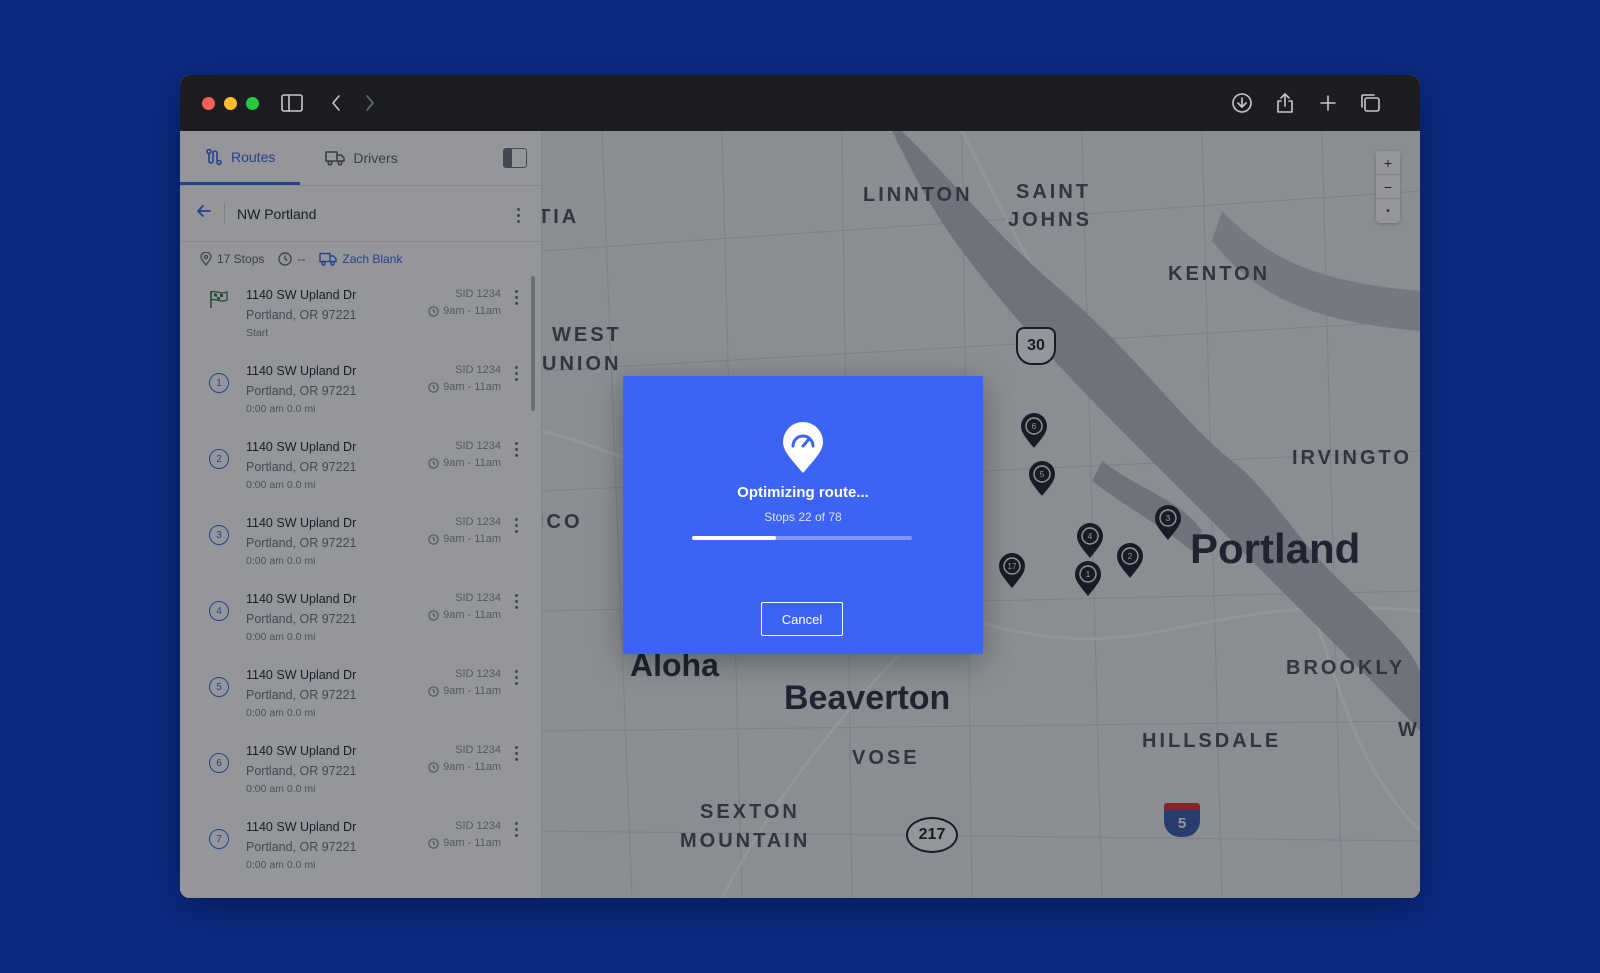 The width and height of the screenshot is (1600, 973). I want to click on progress-bar, so click(802, 538).